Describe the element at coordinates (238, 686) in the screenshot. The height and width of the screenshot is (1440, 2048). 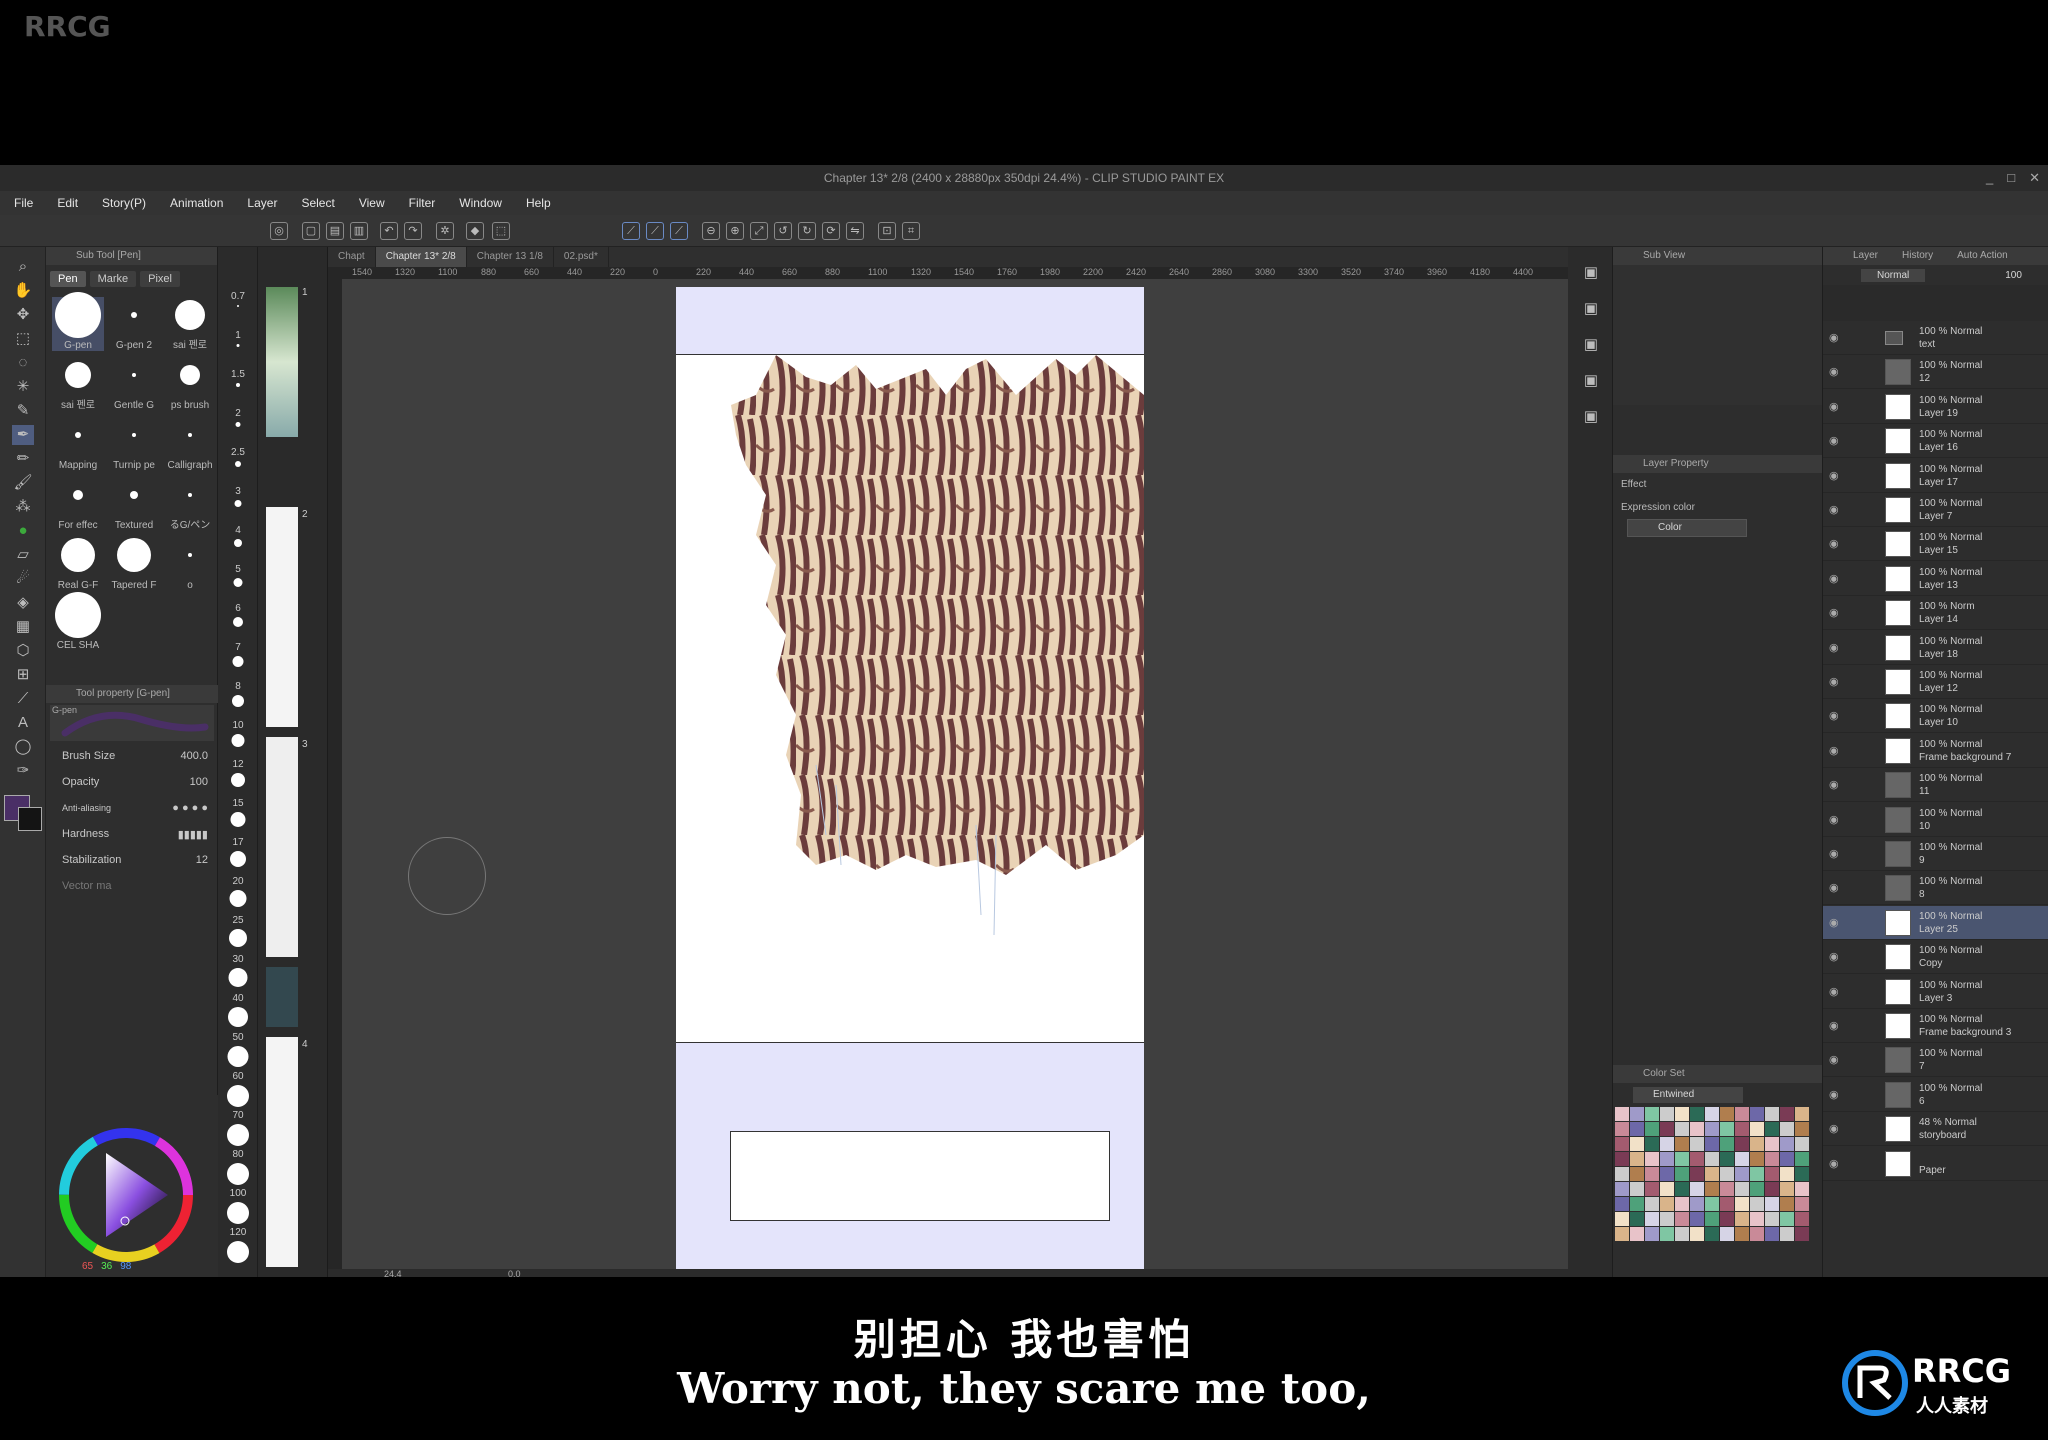
I see `zoom-level-label: 8` at that location.